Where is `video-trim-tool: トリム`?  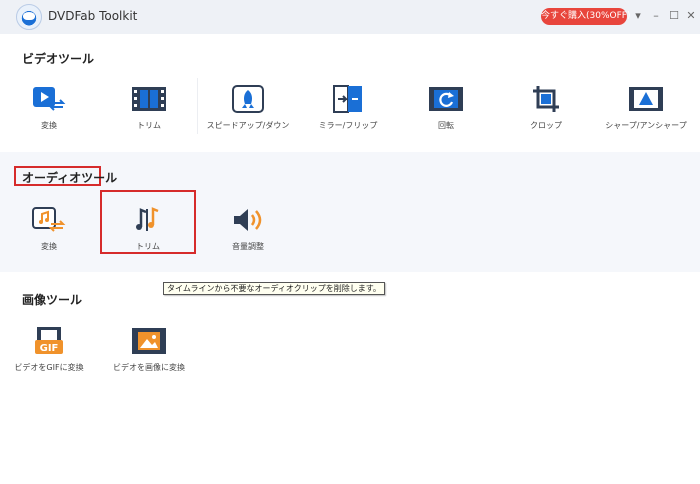
video-trim-tool: トリム is located at coordinates (149, 107).